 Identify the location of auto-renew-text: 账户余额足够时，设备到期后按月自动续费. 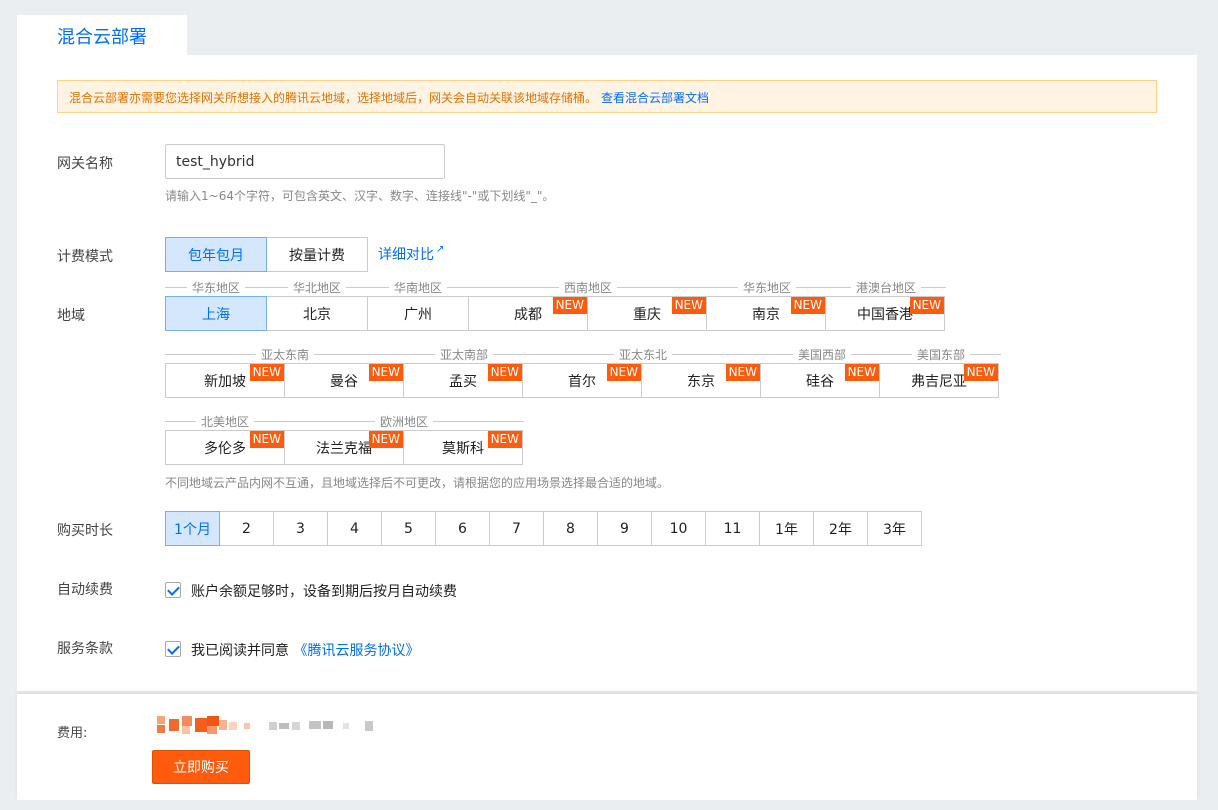
(324, 592).